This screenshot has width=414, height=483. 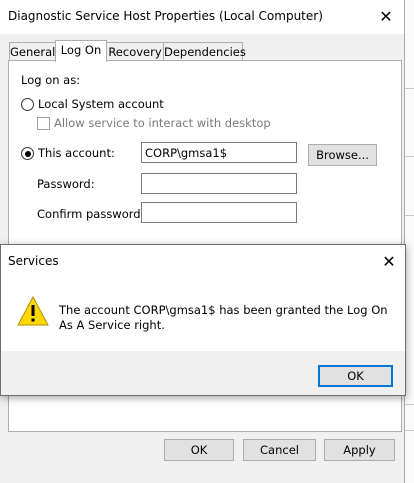 I want to click on this-account-label: This account:, so click(x=76, y=153).